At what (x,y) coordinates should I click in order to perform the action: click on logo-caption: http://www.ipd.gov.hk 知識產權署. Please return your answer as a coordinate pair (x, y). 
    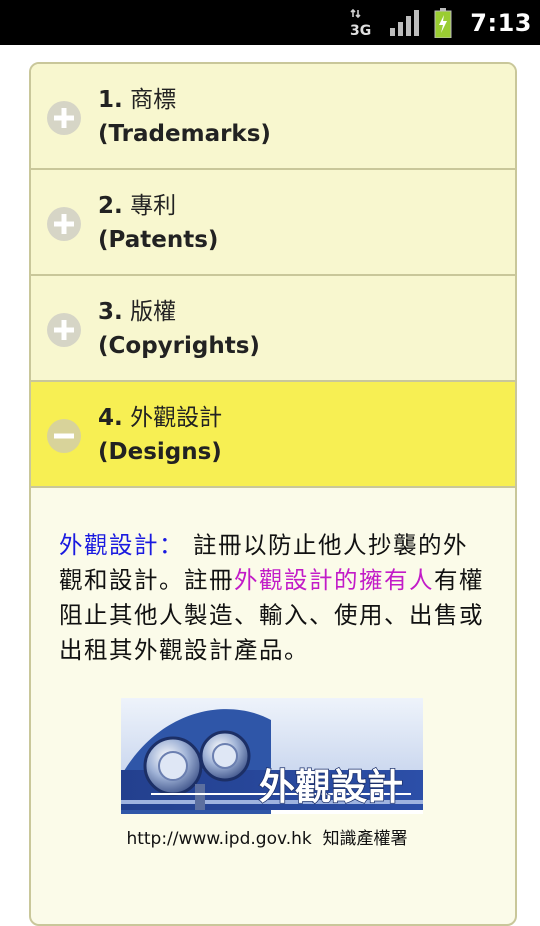
    Looking at the image, I should click on (274, 836).